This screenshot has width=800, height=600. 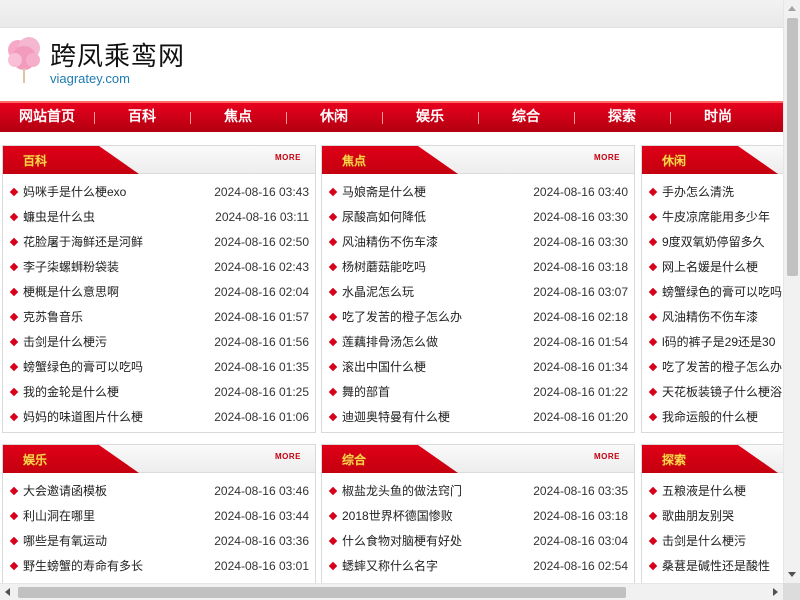 I want to click on article-link: 手办怎么清洗, so click(x=698, y=192).